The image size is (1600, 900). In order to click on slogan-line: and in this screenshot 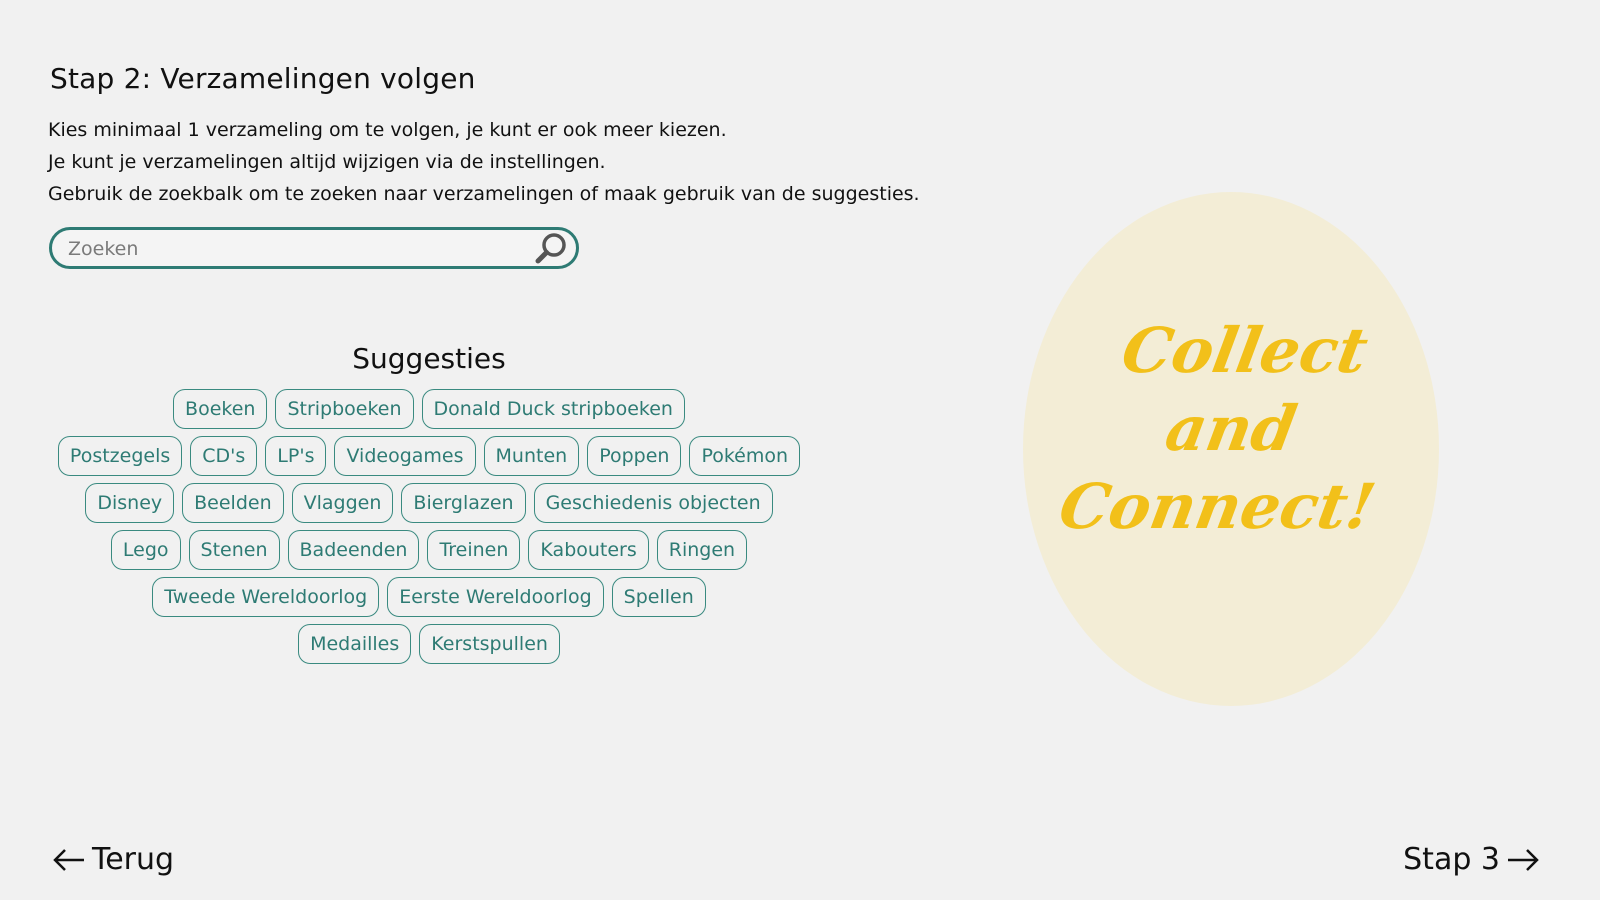, I will do `click(1231, 428)`.